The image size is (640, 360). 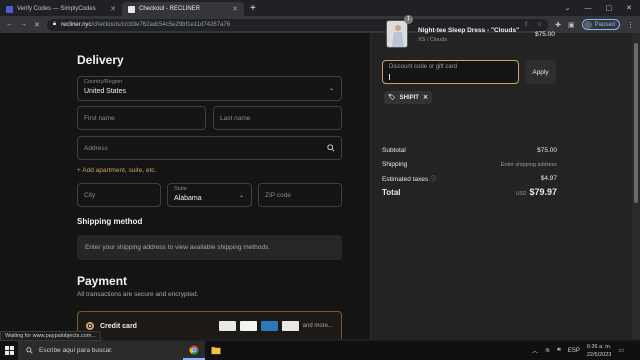 What do you see at coordinates (116, 170) in the screenshot?
I see `add-apartment-link: + Add apartment, suite, etc.` at bounding box center [116, 170].